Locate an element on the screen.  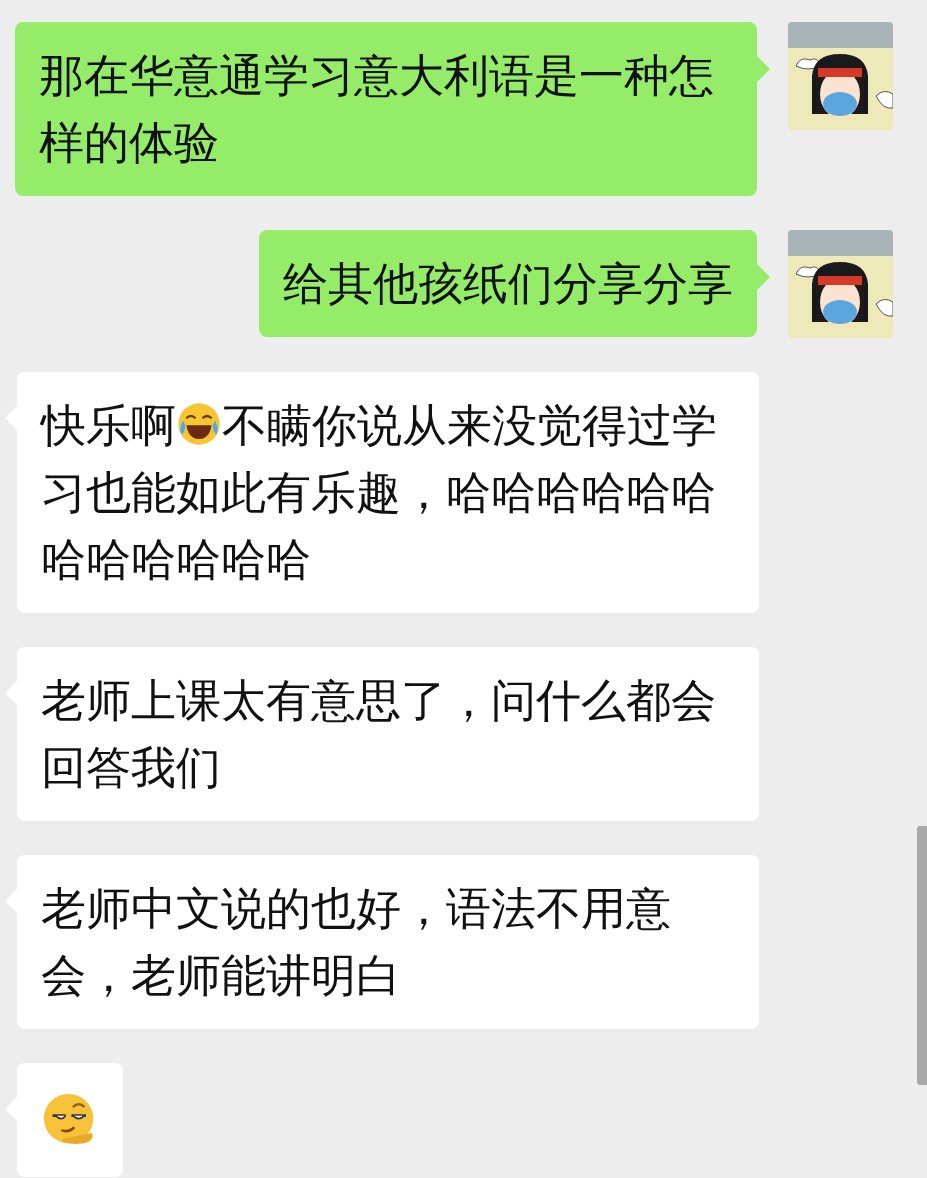
message-text: 那在华意通学习意大利语是一种怎样的体验 is located at coordinates (377, 109).